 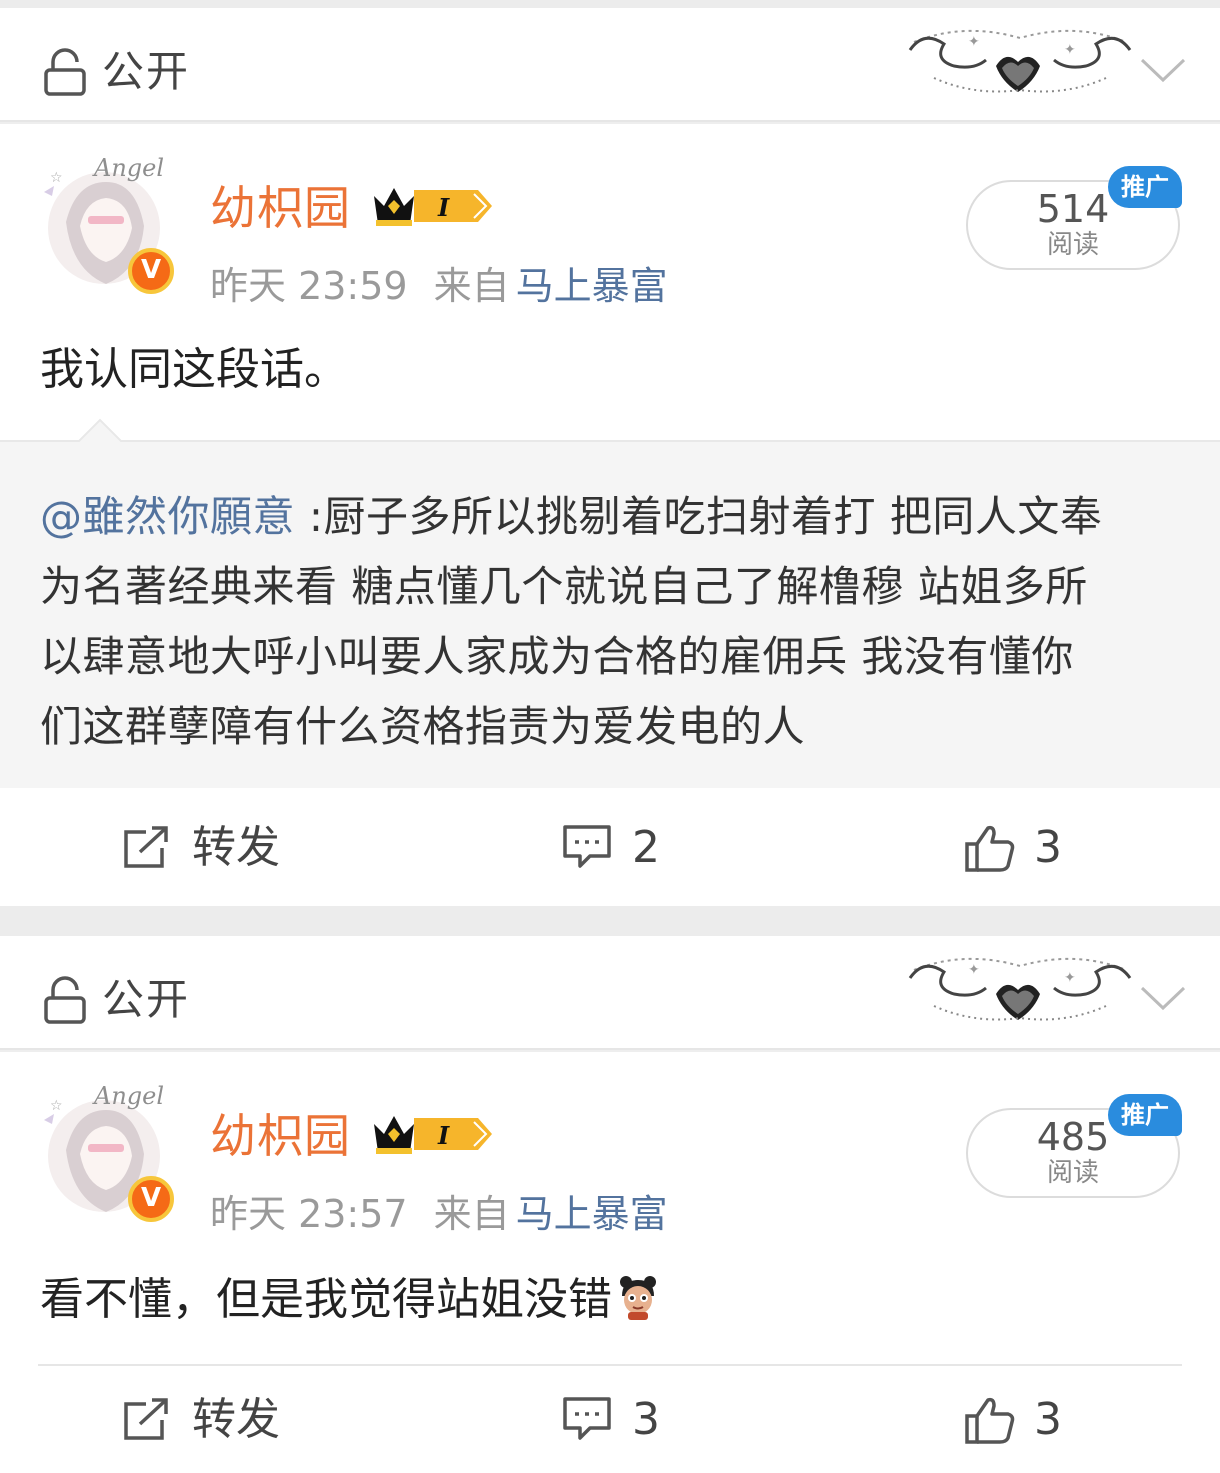 I want to click on post-meta: 昨天 23:59 来自 马上暴富, so click(x=439, y=286).